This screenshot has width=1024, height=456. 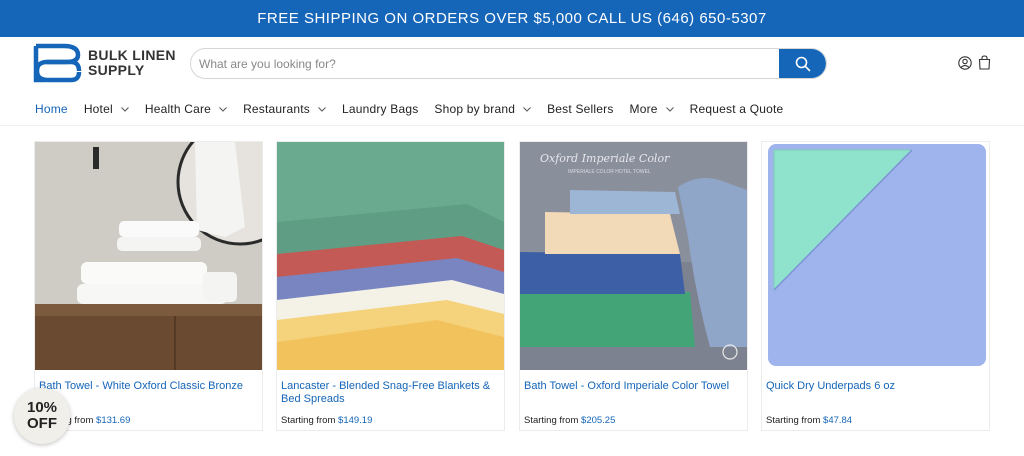 I want to click on nav-item-laundry-bags: Laundry Bags, so click(x=380, y=109).